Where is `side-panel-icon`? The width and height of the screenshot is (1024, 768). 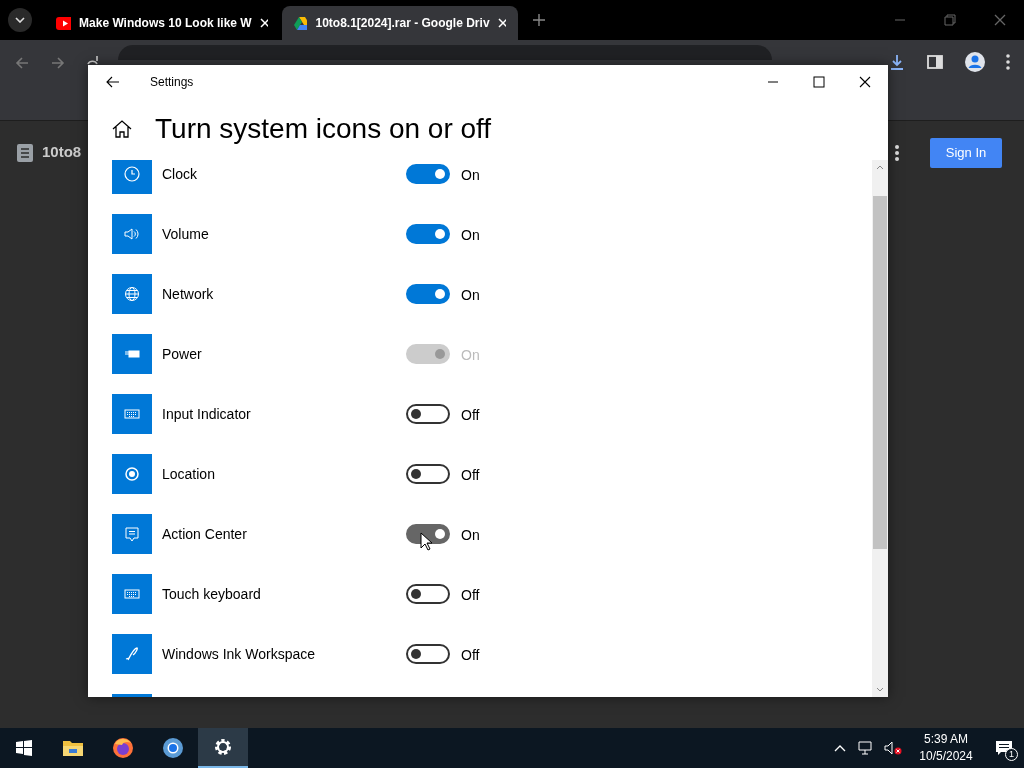
side-panel-icon is located at coordinates (935, 62).